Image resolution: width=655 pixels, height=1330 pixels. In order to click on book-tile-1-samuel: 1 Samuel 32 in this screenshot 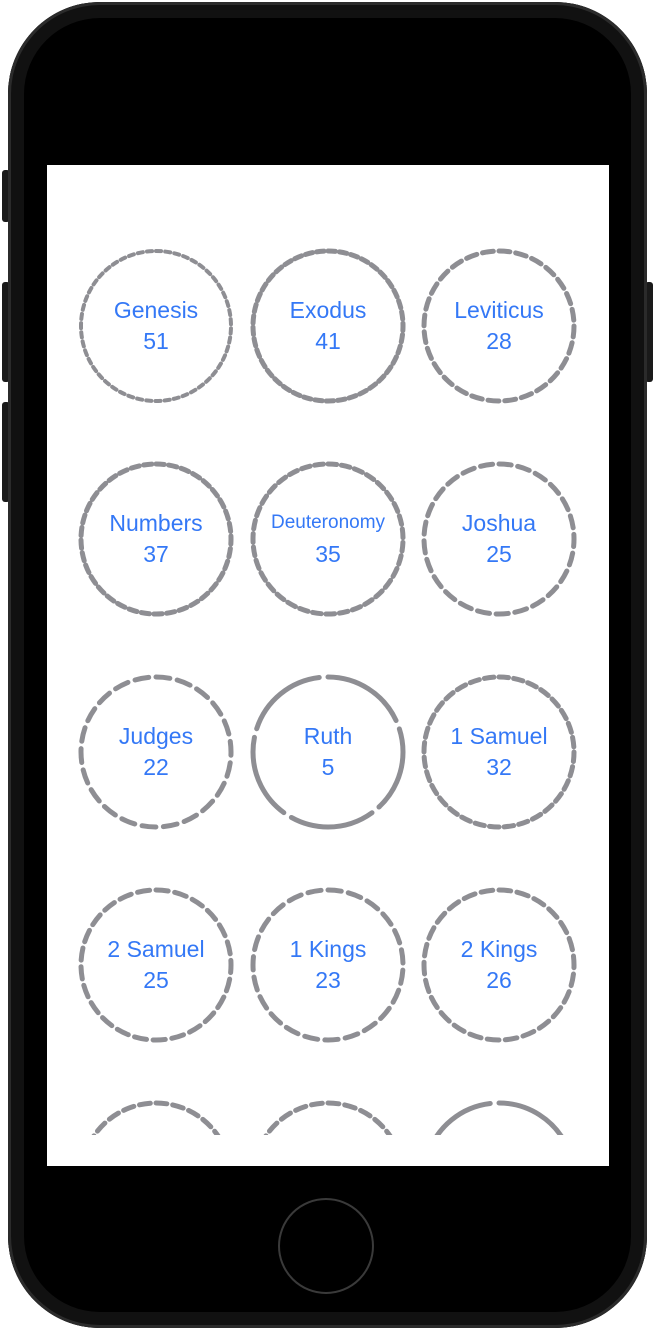, I will do `click(499, 752)`.